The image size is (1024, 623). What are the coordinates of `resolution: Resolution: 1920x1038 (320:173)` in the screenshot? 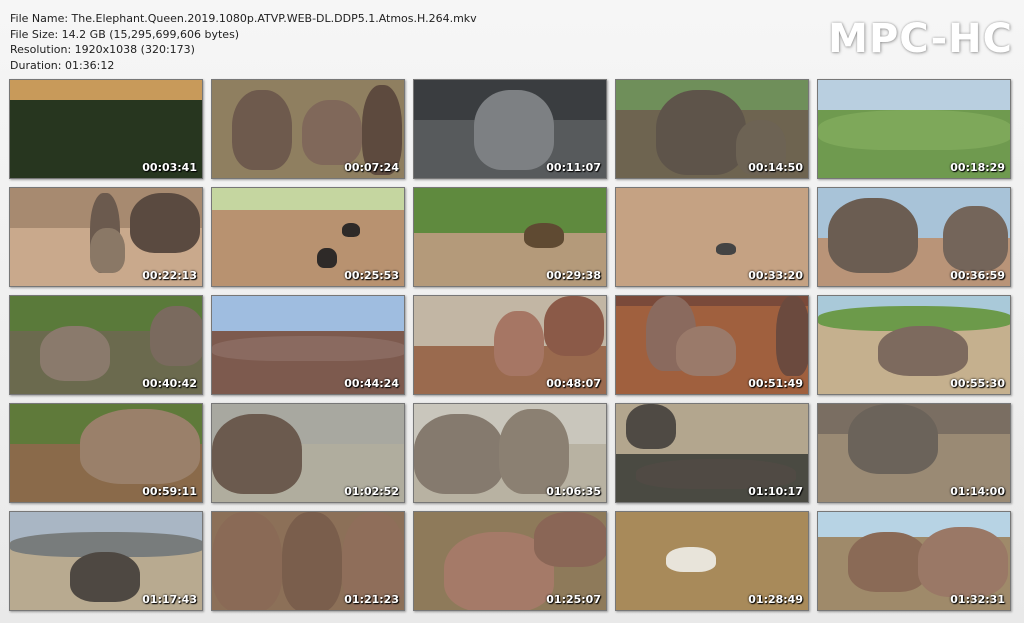 It's located at (102, 49).